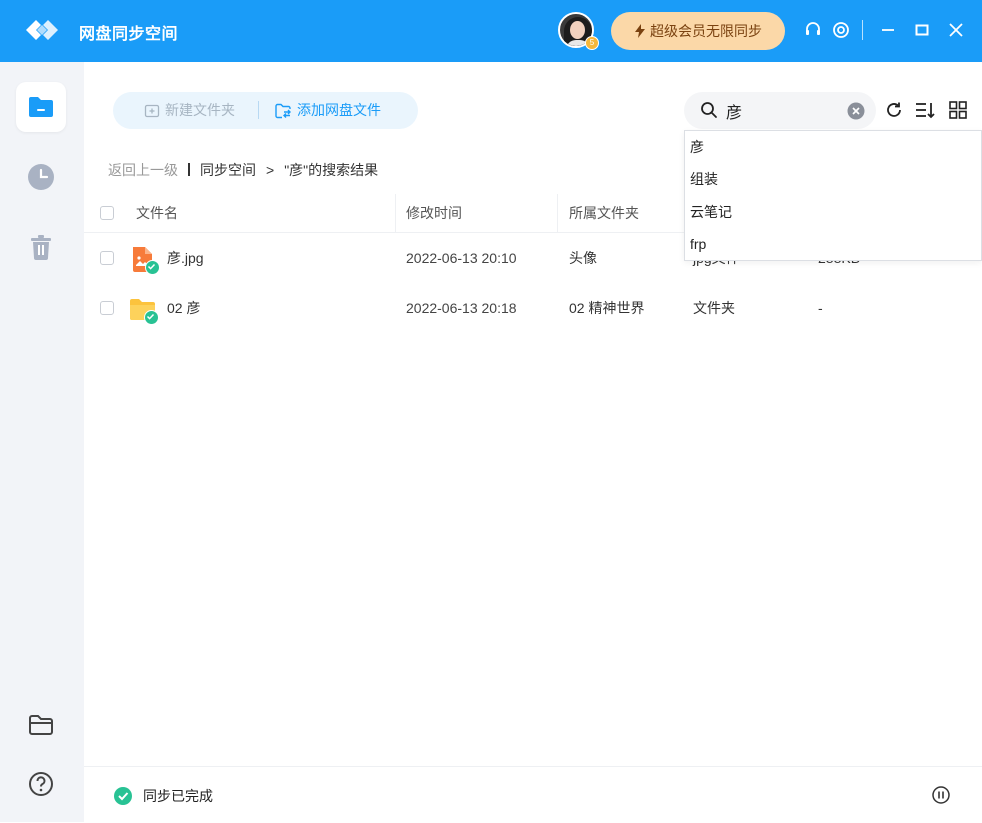 This screenshot has height=823, width=982. Describe the element at coordinates (841, 30) in the screenshot. I see `settings-icon` at that location.